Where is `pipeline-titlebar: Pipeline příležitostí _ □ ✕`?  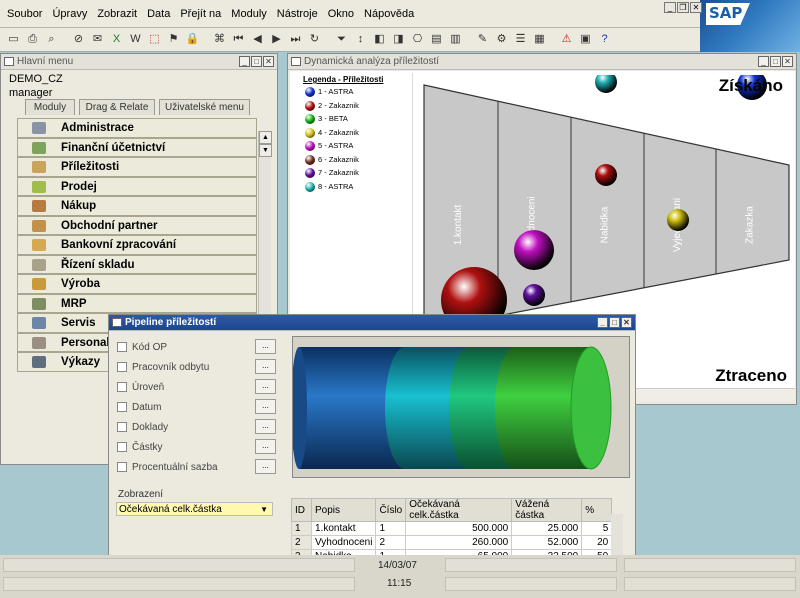
pipeline-titlebar: Pipeline příležitostí _ □ ✕ is located at coordinates (372, 323).